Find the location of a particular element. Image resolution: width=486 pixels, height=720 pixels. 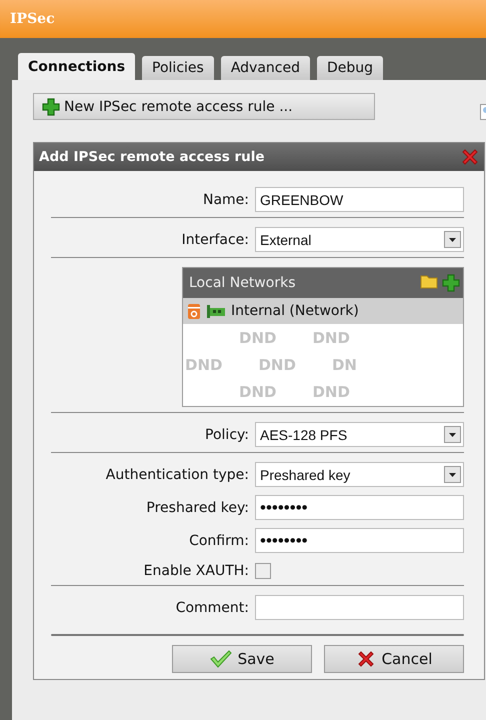

dropdown-field: AES-128 PFS is located at coordinates (359, 434).